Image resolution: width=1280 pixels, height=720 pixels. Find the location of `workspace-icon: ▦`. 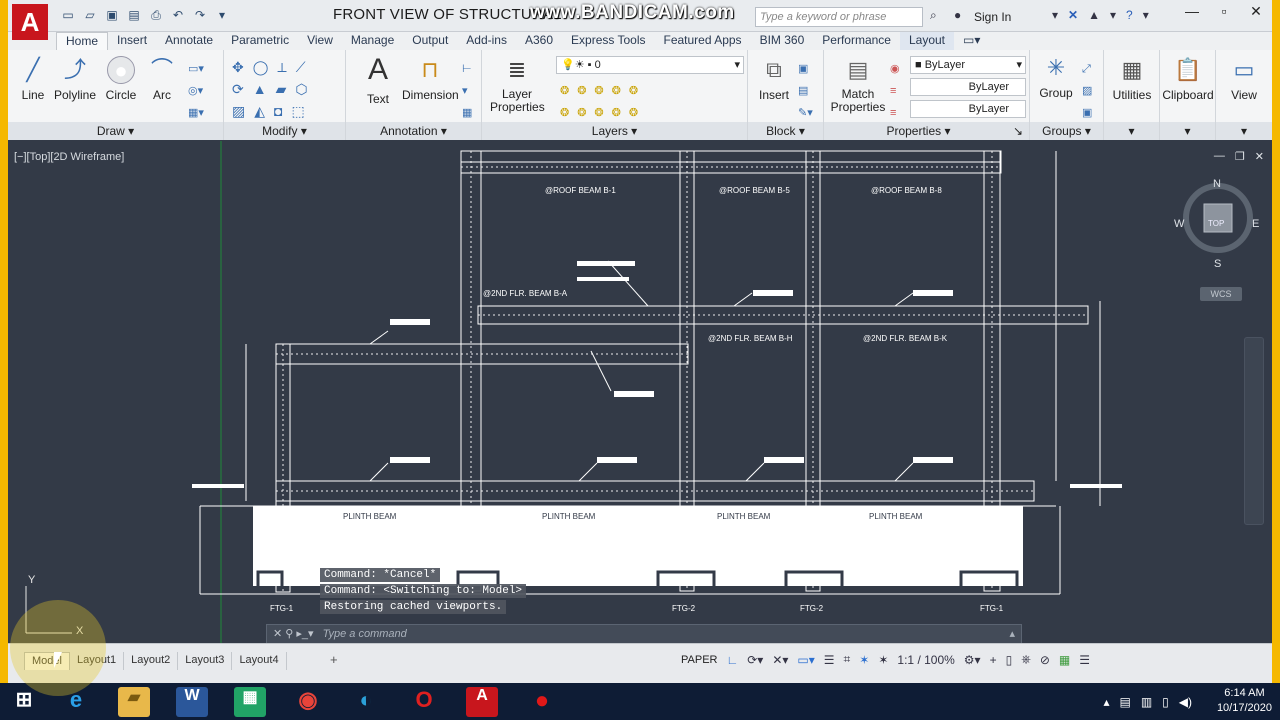

workspace-icon: ▦ is located at coordinates (1064, 660).